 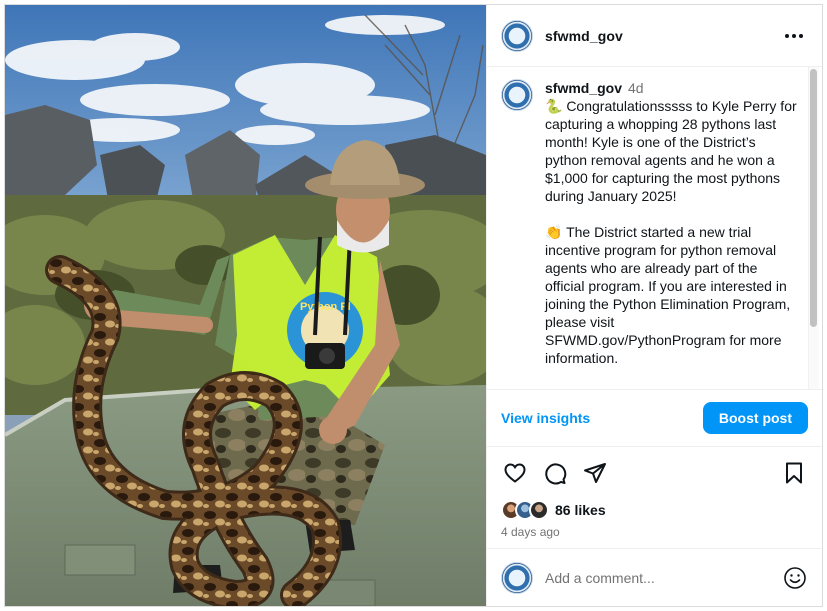 What do you see at coordinates (325, 307) in the screenshot?
I see `shirt-logo-text: Python Pl` at bounding box center [325, 307].